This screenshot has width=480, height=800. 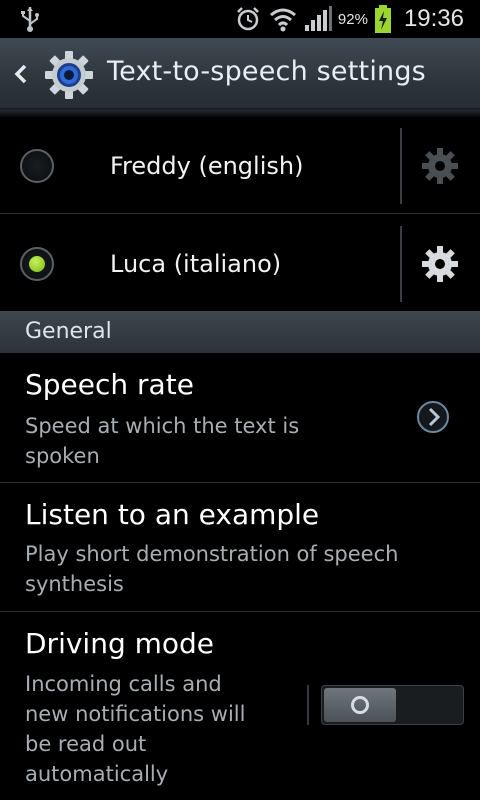 I want to click on page-title: Text-to-speech settings, so click(x=266, y=71).